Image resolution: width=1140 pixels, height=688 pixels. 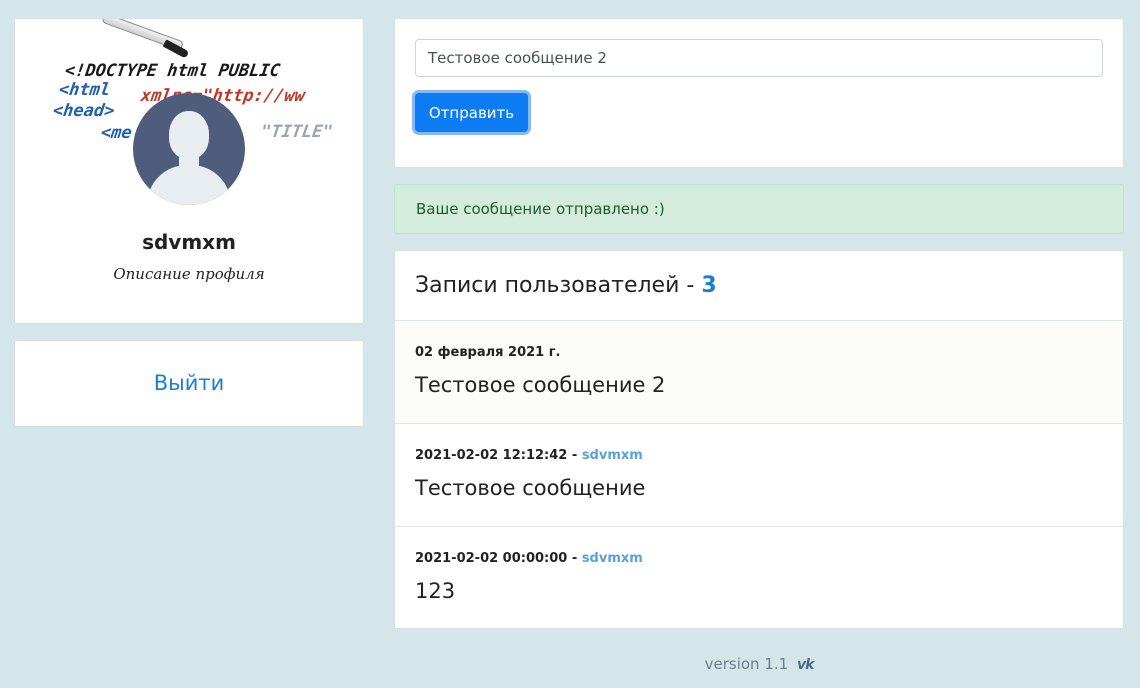 I want to click on banner-code-line: "TITLE", so click(x=297, y=132).